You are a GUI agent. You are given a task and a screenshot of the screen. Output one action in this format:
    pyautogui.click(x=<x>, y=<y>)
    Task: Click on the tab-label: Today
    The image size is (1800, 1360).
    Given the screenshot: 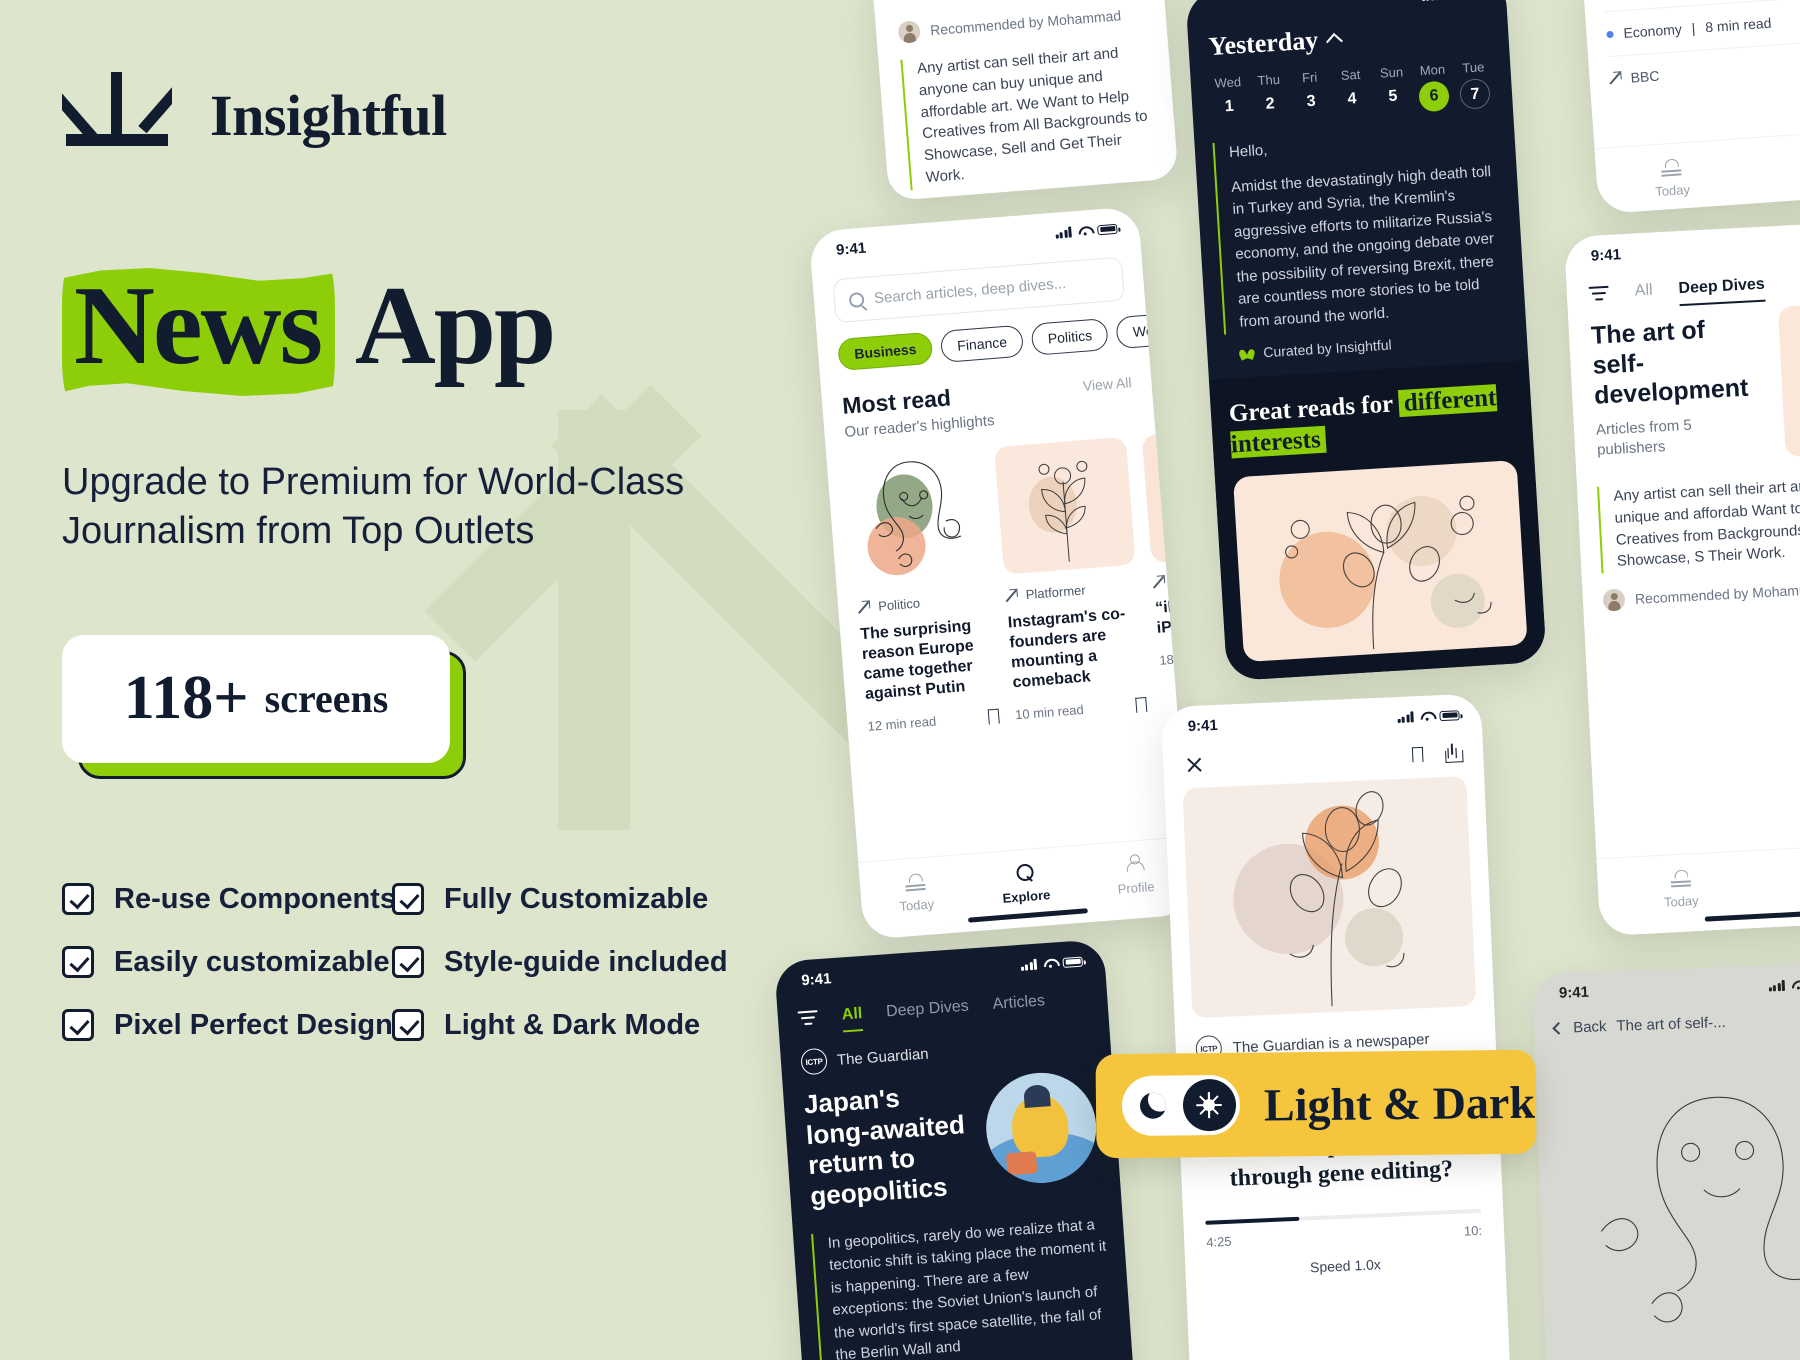 What is the action you would take?
    pyautogui.click(x=1672, y=190)
    